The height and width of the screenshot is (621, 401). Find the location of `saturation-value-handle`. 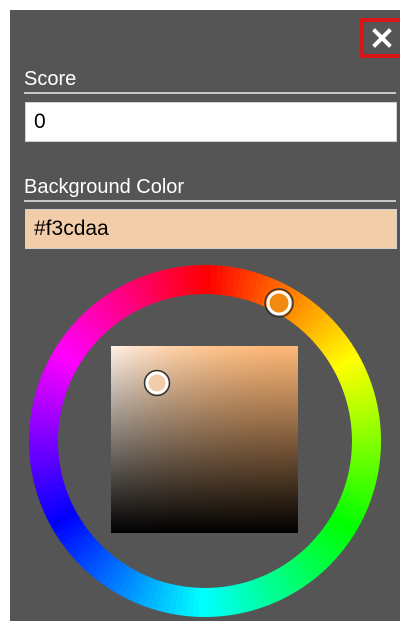

saturation-value-handle is located at coordinates (157, 383).